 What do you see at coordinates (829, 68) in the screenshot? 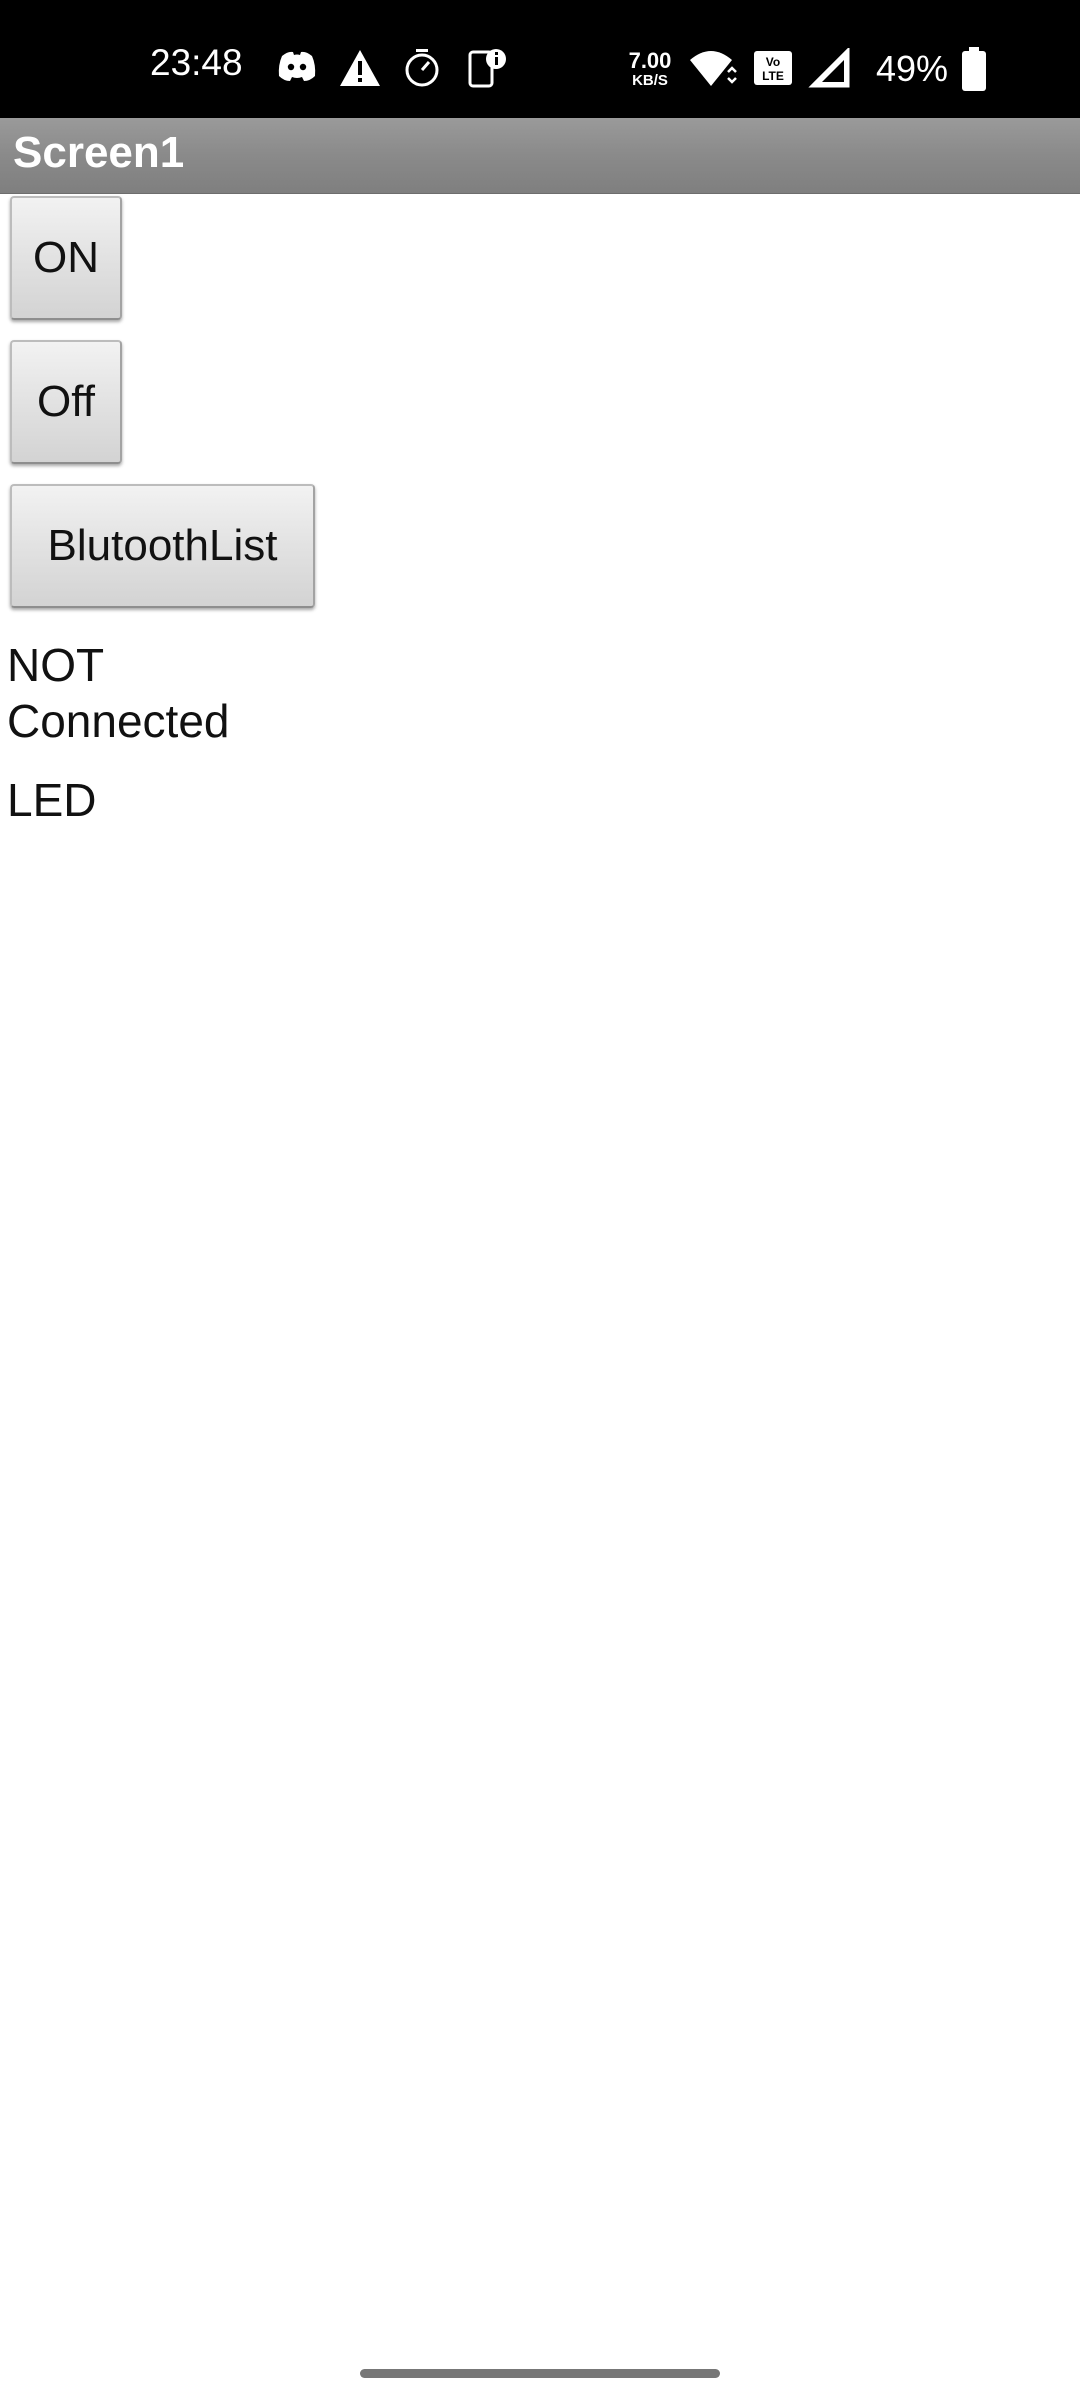
I see `signal-icon` at bounding box center [829, 68].